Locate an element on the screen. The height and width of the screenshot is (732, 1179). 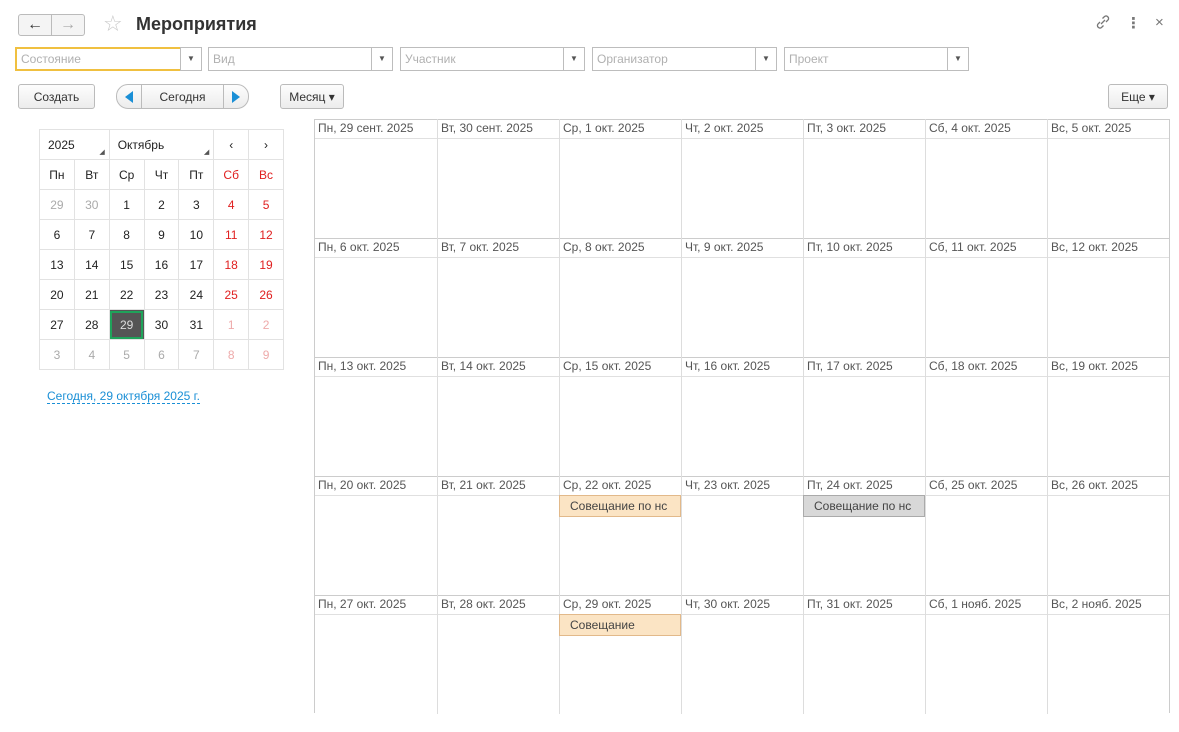
calendar-day-cell: Чт, 2 окт. 2025 is located at coordinates (742, 178).